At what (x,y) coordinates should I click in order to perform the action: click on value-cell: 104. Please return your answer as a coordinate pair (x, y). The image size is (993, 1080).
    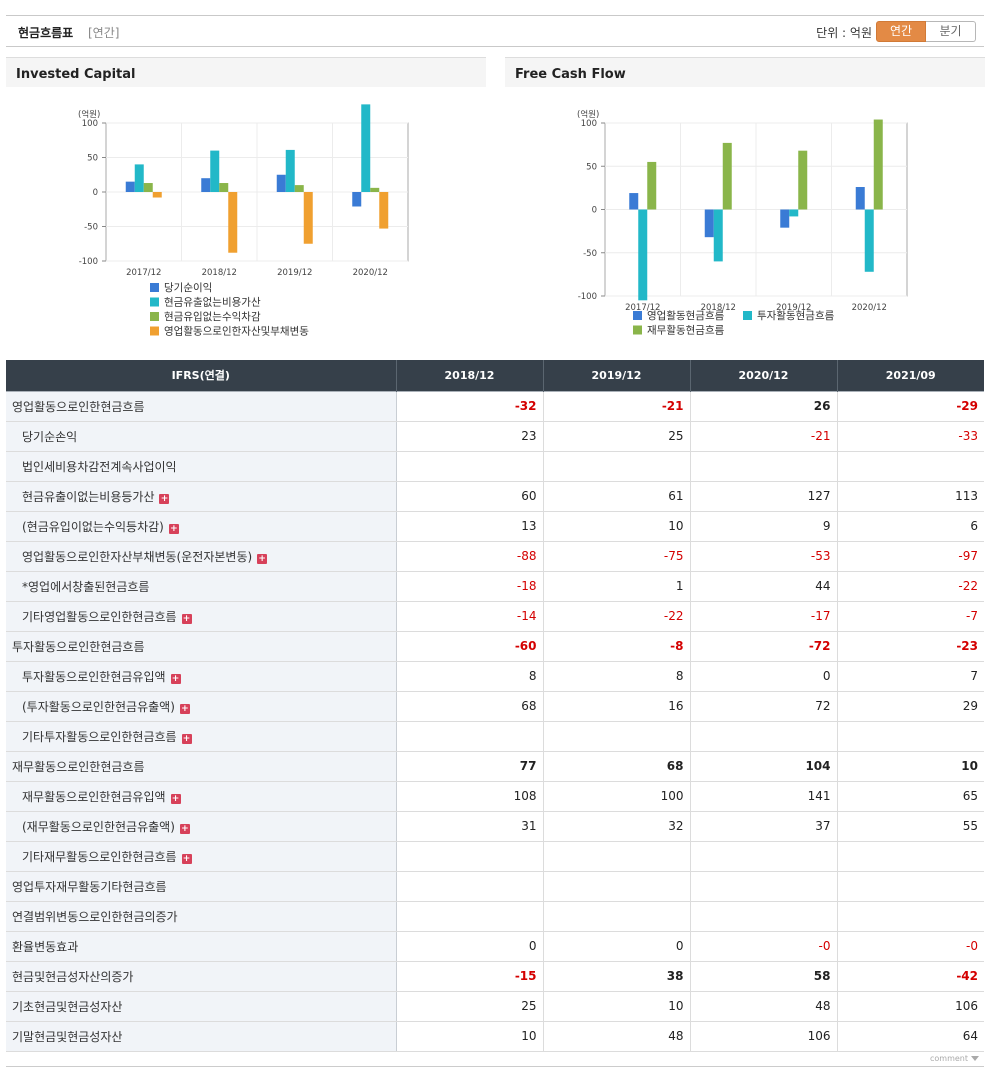
    Looking at the image, I should click on (764, 766).